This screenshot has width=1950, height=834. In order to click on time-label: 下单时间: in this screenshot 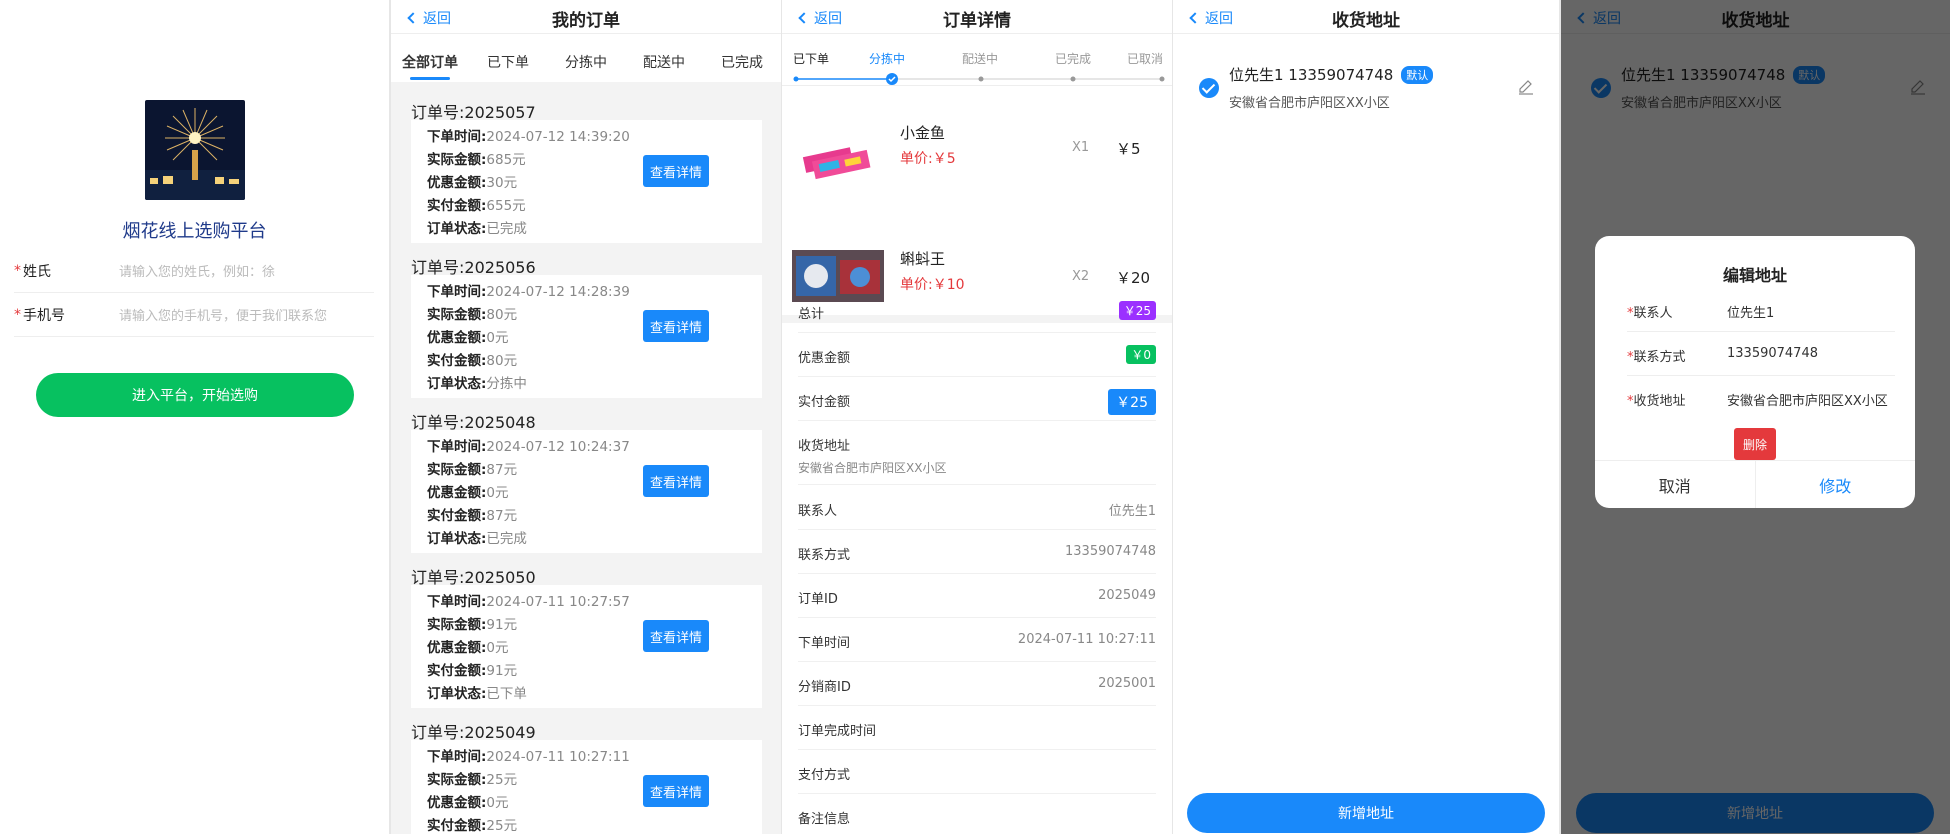, I will do `click(457, 292)`.